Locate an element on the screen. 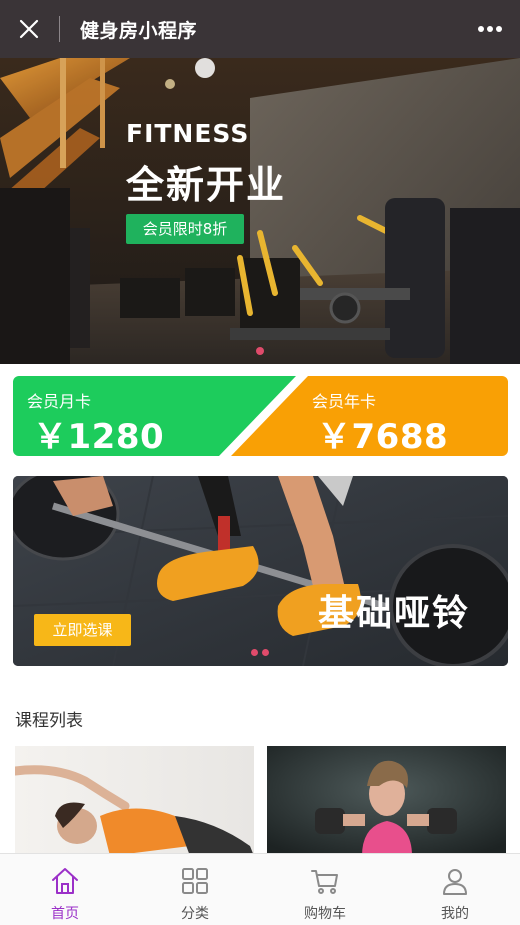  hero-title: 全新开业 is located at coordinates (206, 185).